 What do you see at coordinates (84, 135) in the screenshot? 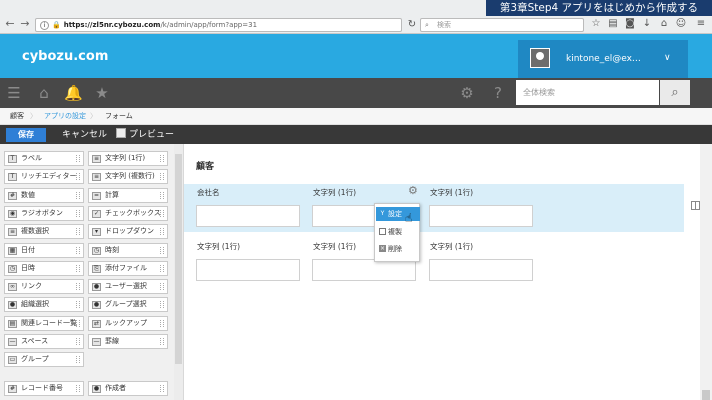
I see `cancel-button: キャンセル` at bounding box center [84, 135].